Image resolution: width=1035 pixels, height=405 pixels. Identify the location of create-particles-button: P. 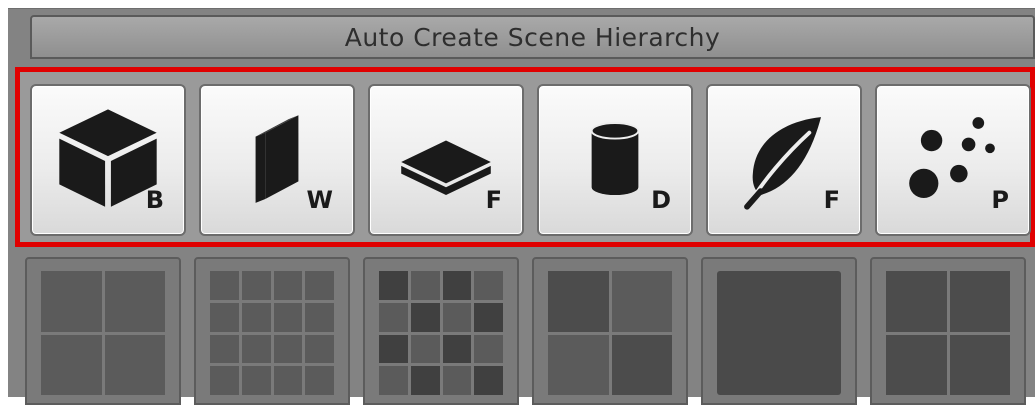
(953, 160).